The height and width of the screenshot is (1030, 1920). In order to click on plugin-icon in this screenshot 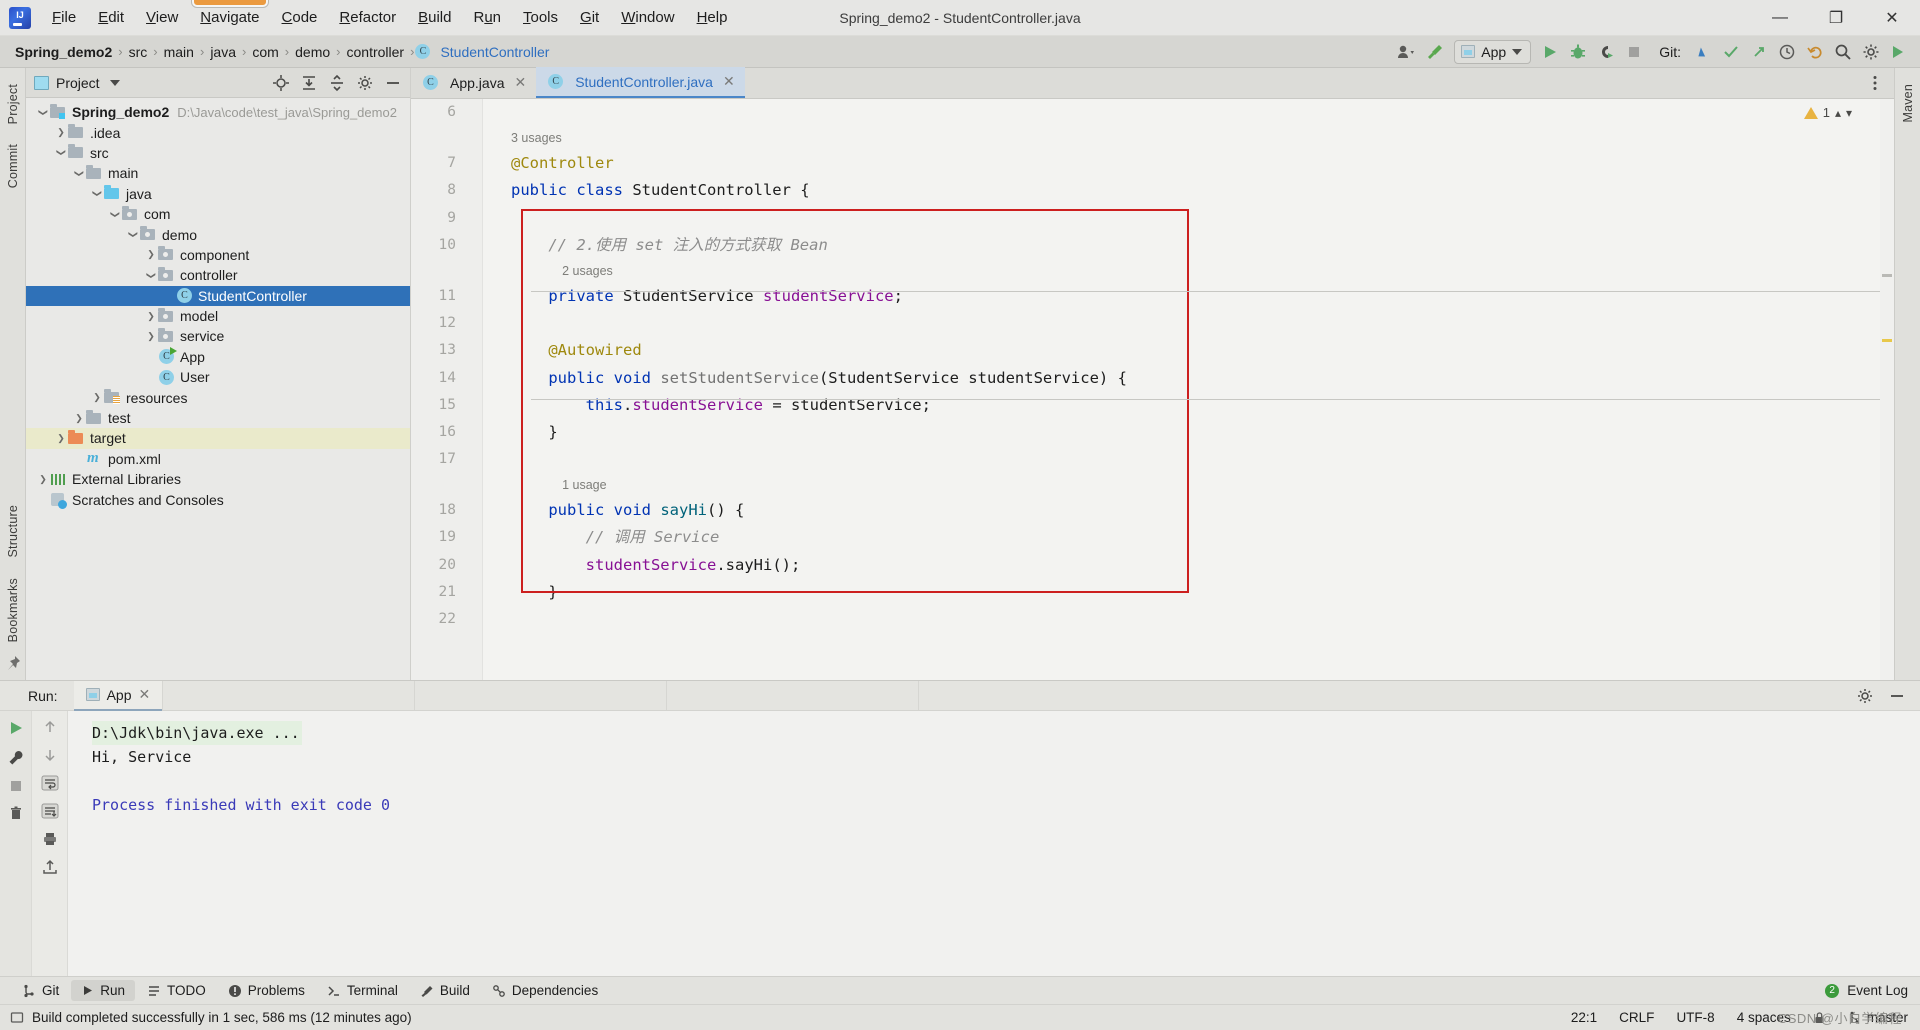, I will do `click(1899, 52)`.